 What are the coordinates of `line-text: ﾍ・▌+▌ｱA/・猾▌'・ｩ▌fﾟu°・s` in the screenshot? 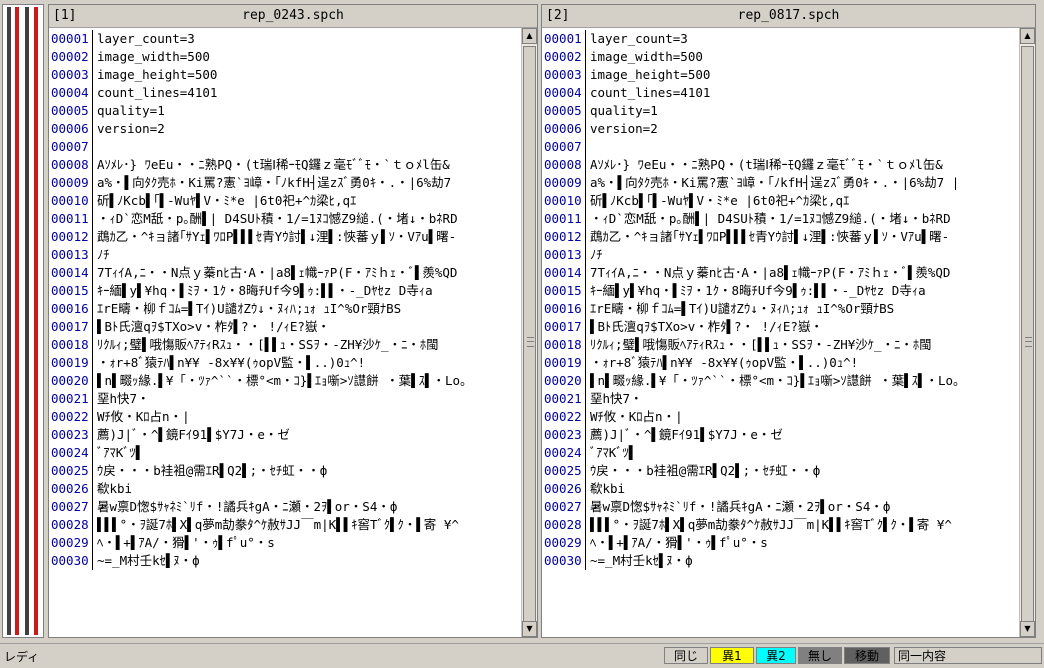 It's located at (679, 542).